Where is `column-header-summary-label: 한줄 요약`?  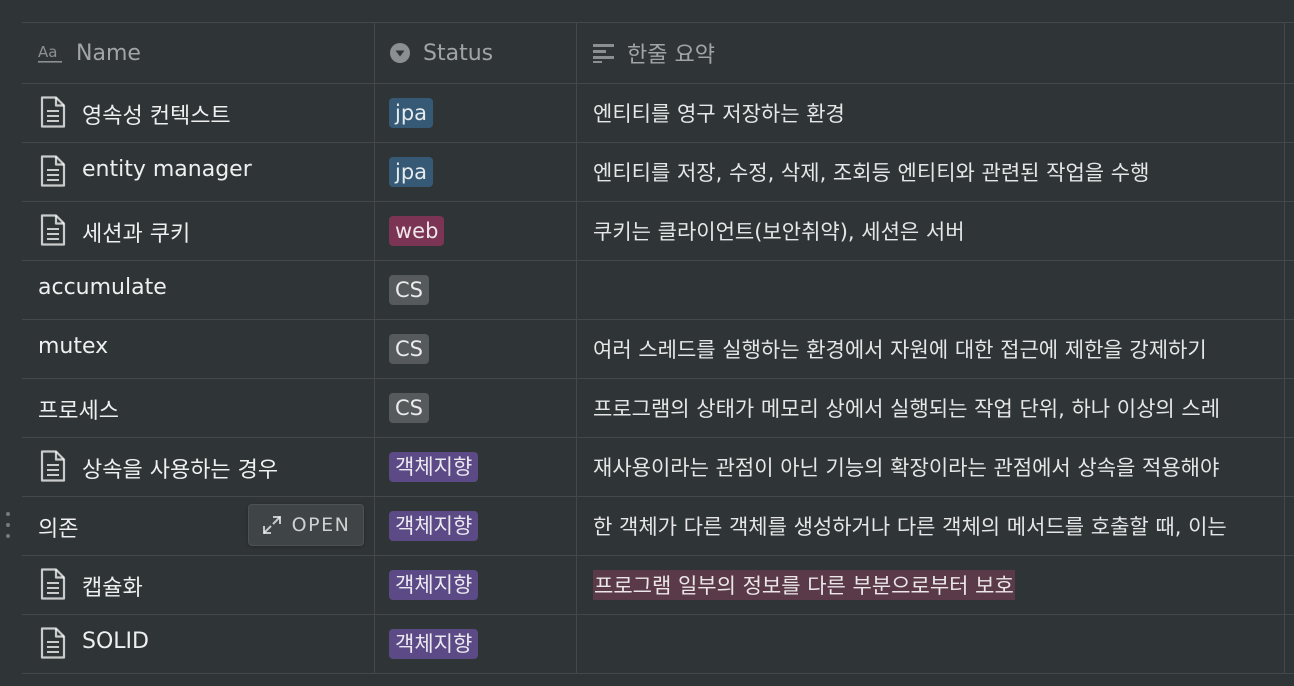 column-header-summary-label: 한줄 요약 is located at coordinates (671, 55).